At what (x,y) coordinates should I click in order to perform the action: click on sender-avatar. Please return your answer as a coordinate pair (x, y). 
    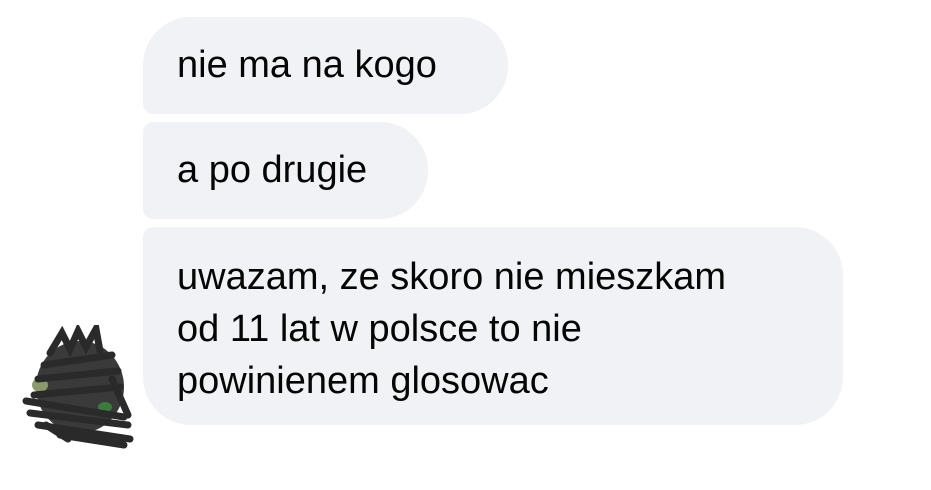
    Looking at the image, I should click on (79, 384).